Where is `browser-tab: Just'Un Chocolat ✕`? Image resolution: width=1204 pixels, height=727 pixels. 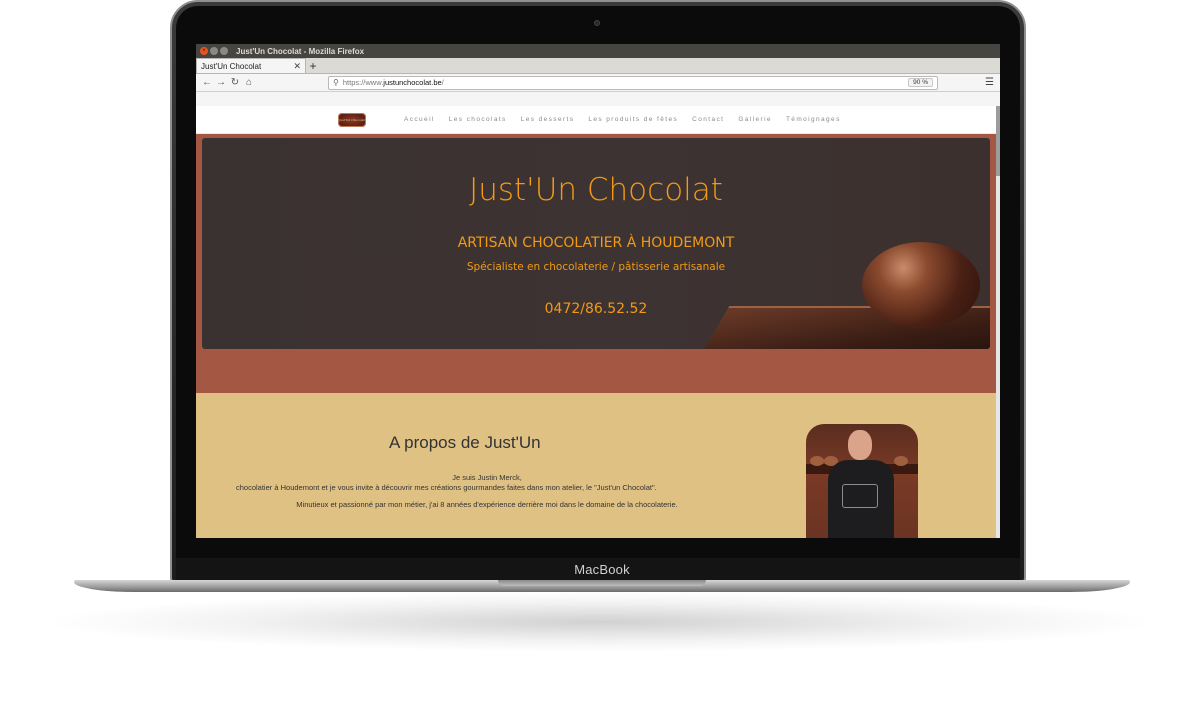 browser-tab: Just'Un Chocolat ✕ is located at coordinates (251, 65).